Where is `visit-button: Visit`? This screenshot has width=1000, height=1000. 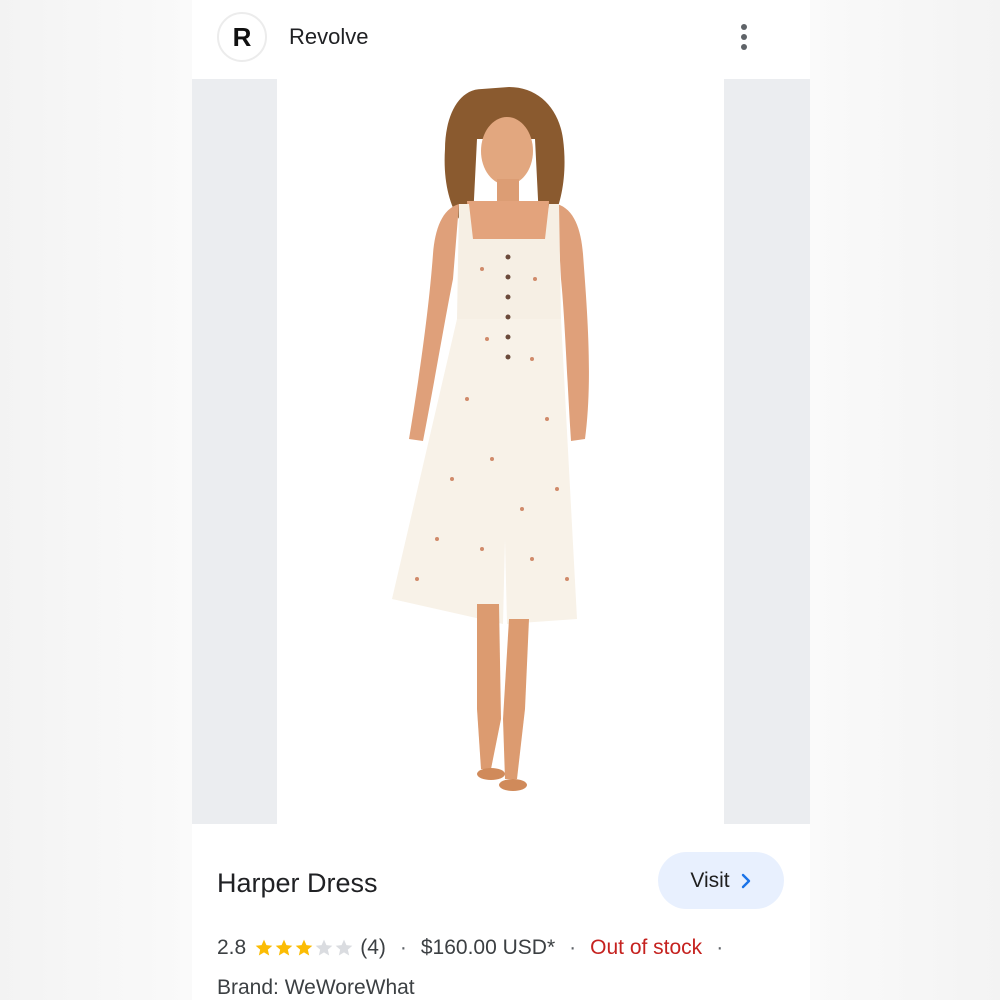
visit-button: Visit is located at coordinates (721, 880).